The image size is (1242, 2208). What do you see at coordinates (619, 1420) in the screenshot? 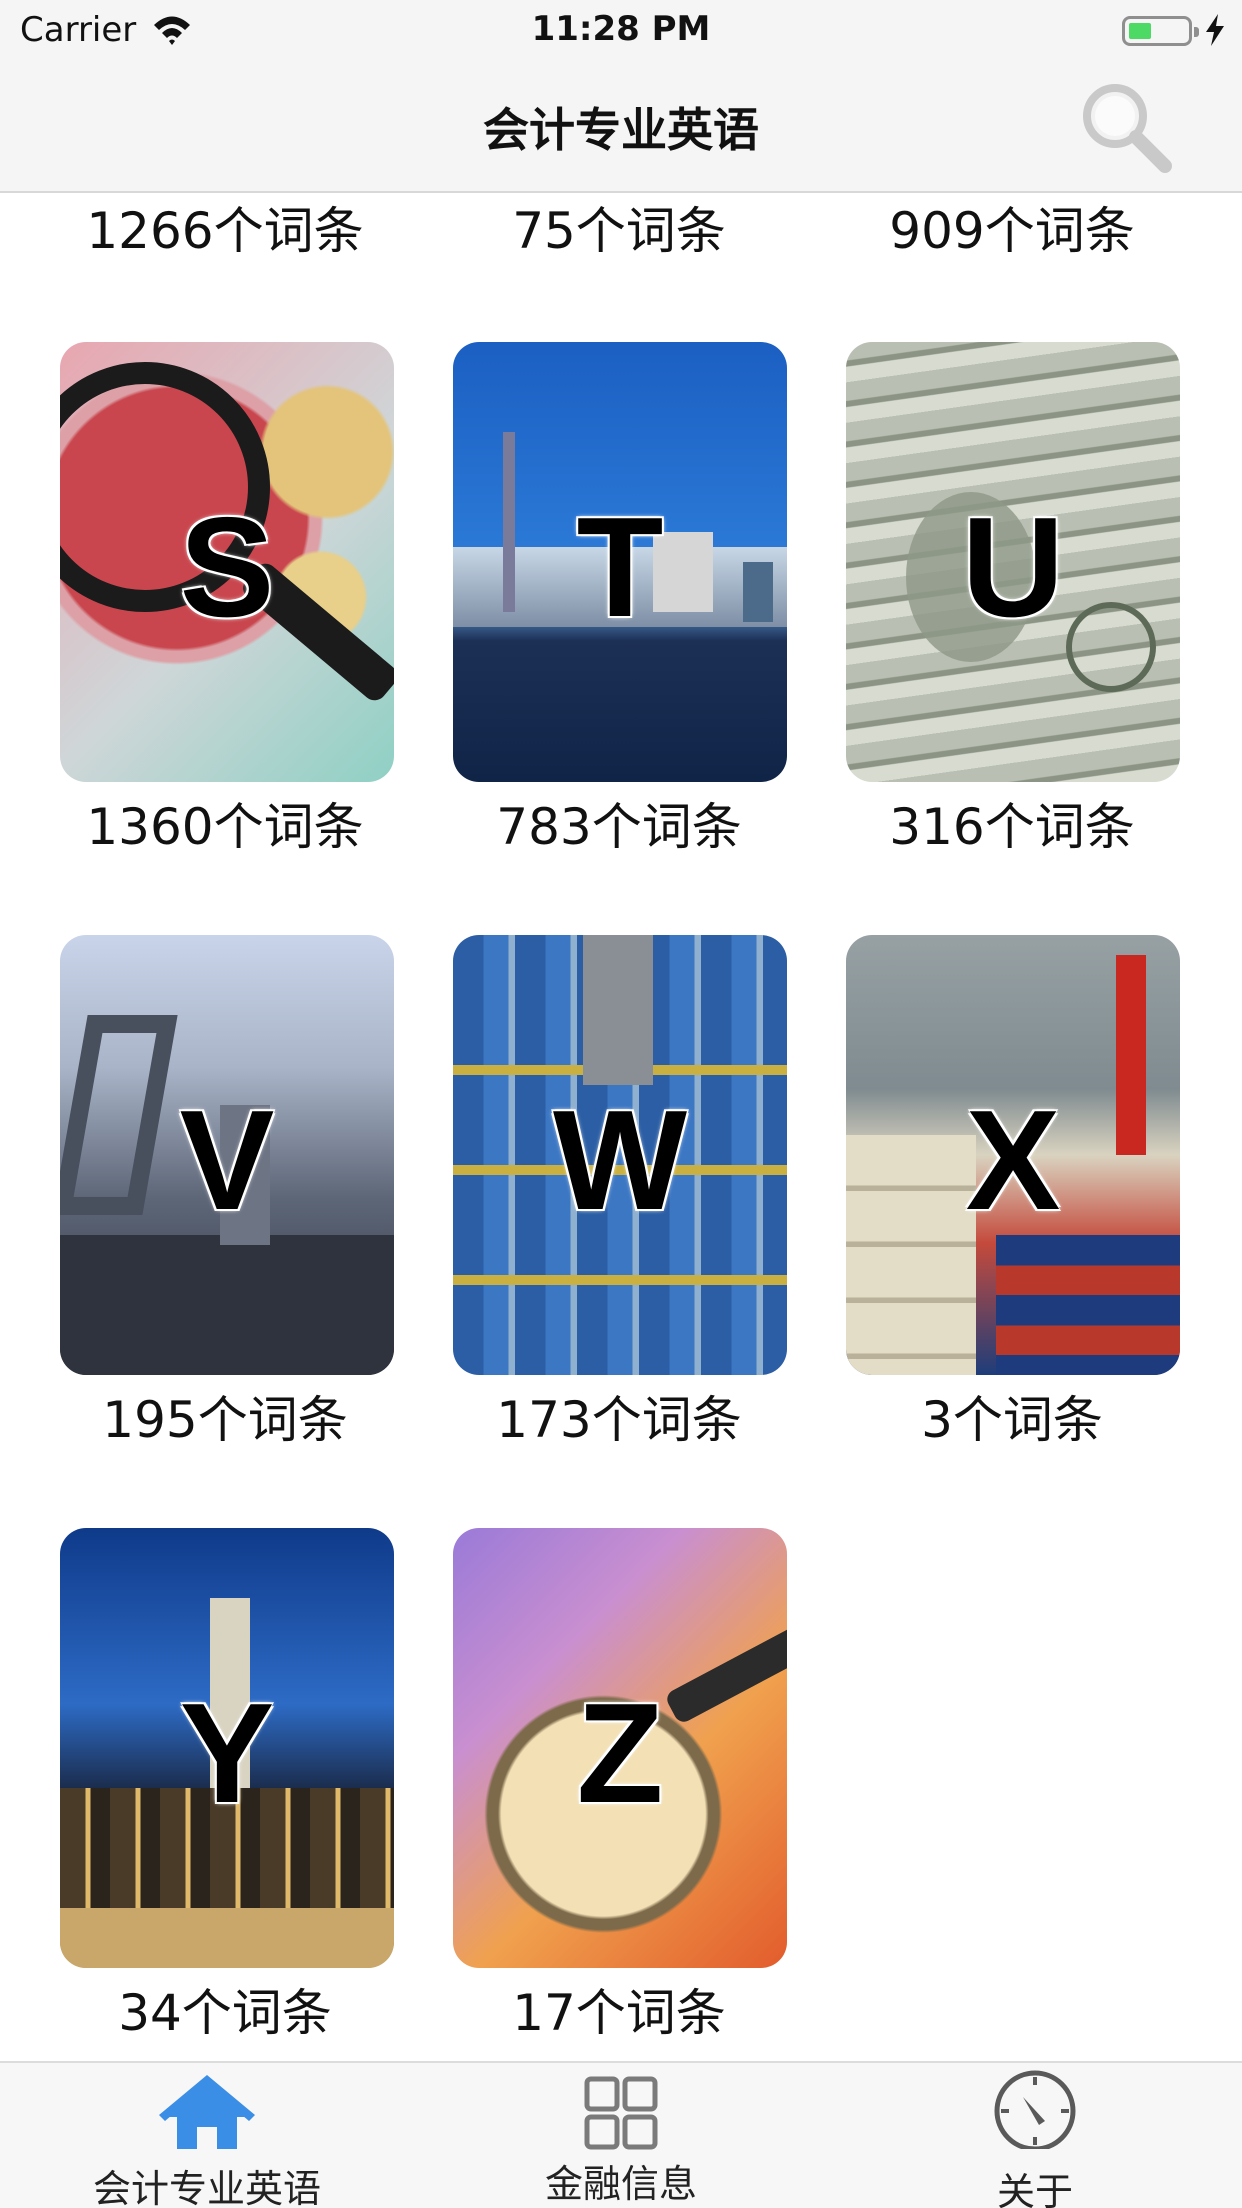
I see `entry-count-label: 173个词条` at bounding box center [619, 1420].